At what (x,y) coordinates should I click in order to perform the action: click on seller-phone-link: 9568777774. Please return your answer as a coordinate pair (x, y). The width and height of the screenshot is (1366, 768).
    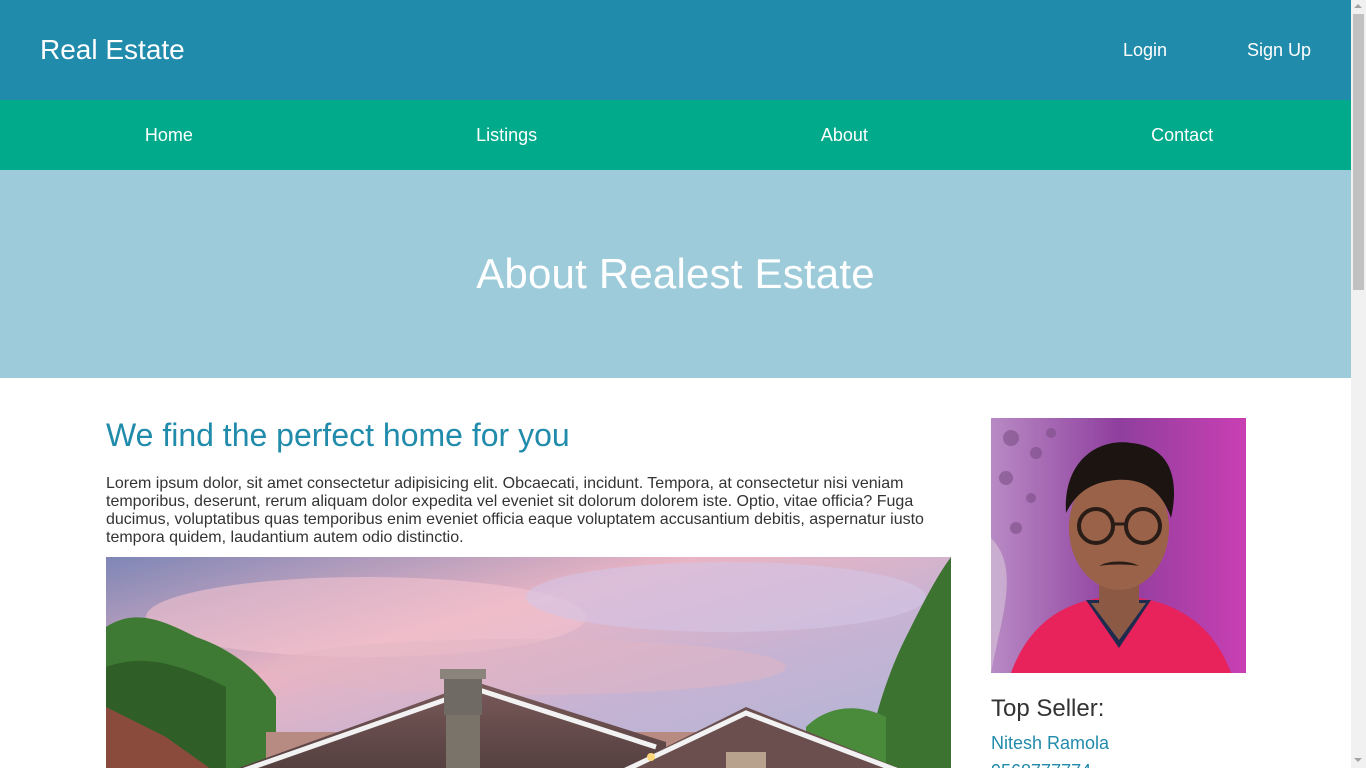
    Looking at the image, I should click on (1041, 764).